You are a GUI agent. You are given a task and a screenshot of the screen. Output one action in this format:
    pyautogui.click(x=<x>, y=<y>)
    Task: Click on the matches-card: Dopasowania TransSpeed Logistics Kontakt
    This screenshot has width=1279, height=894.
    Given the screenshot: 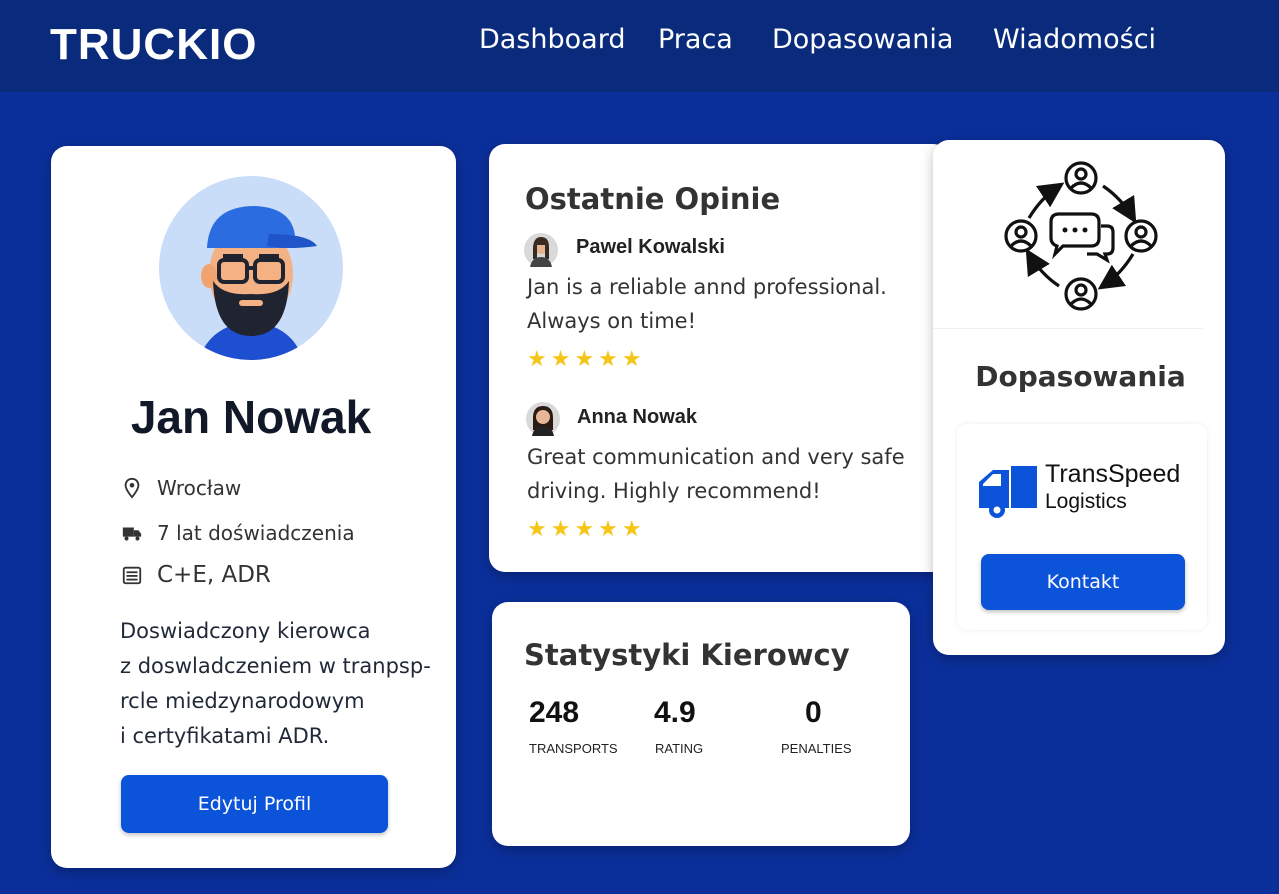 What is the action you would take?
    pyautogui.click(x=1079, y=397)
    